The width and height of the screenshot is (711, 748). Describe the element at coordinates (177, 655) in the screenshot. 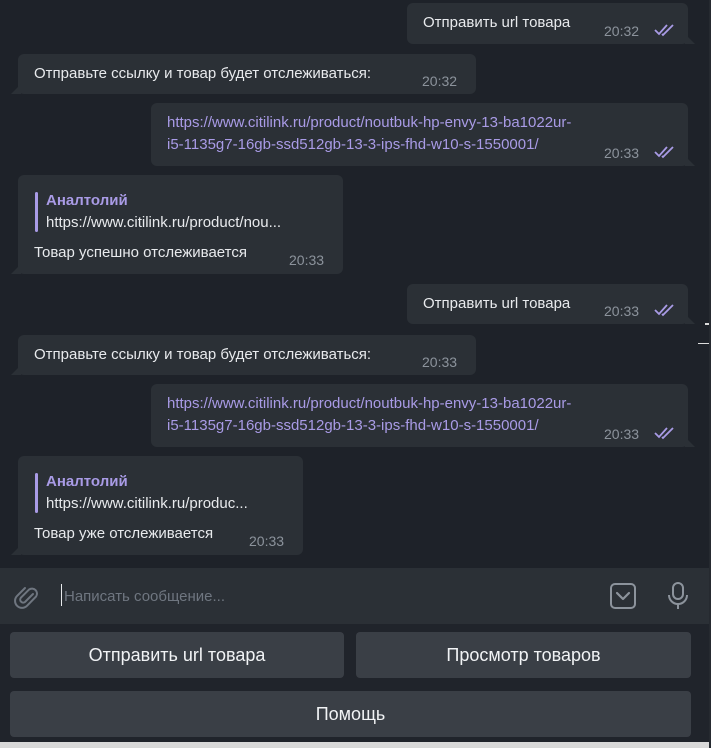

I see `send-url-button: Отправить url товара` at that location.